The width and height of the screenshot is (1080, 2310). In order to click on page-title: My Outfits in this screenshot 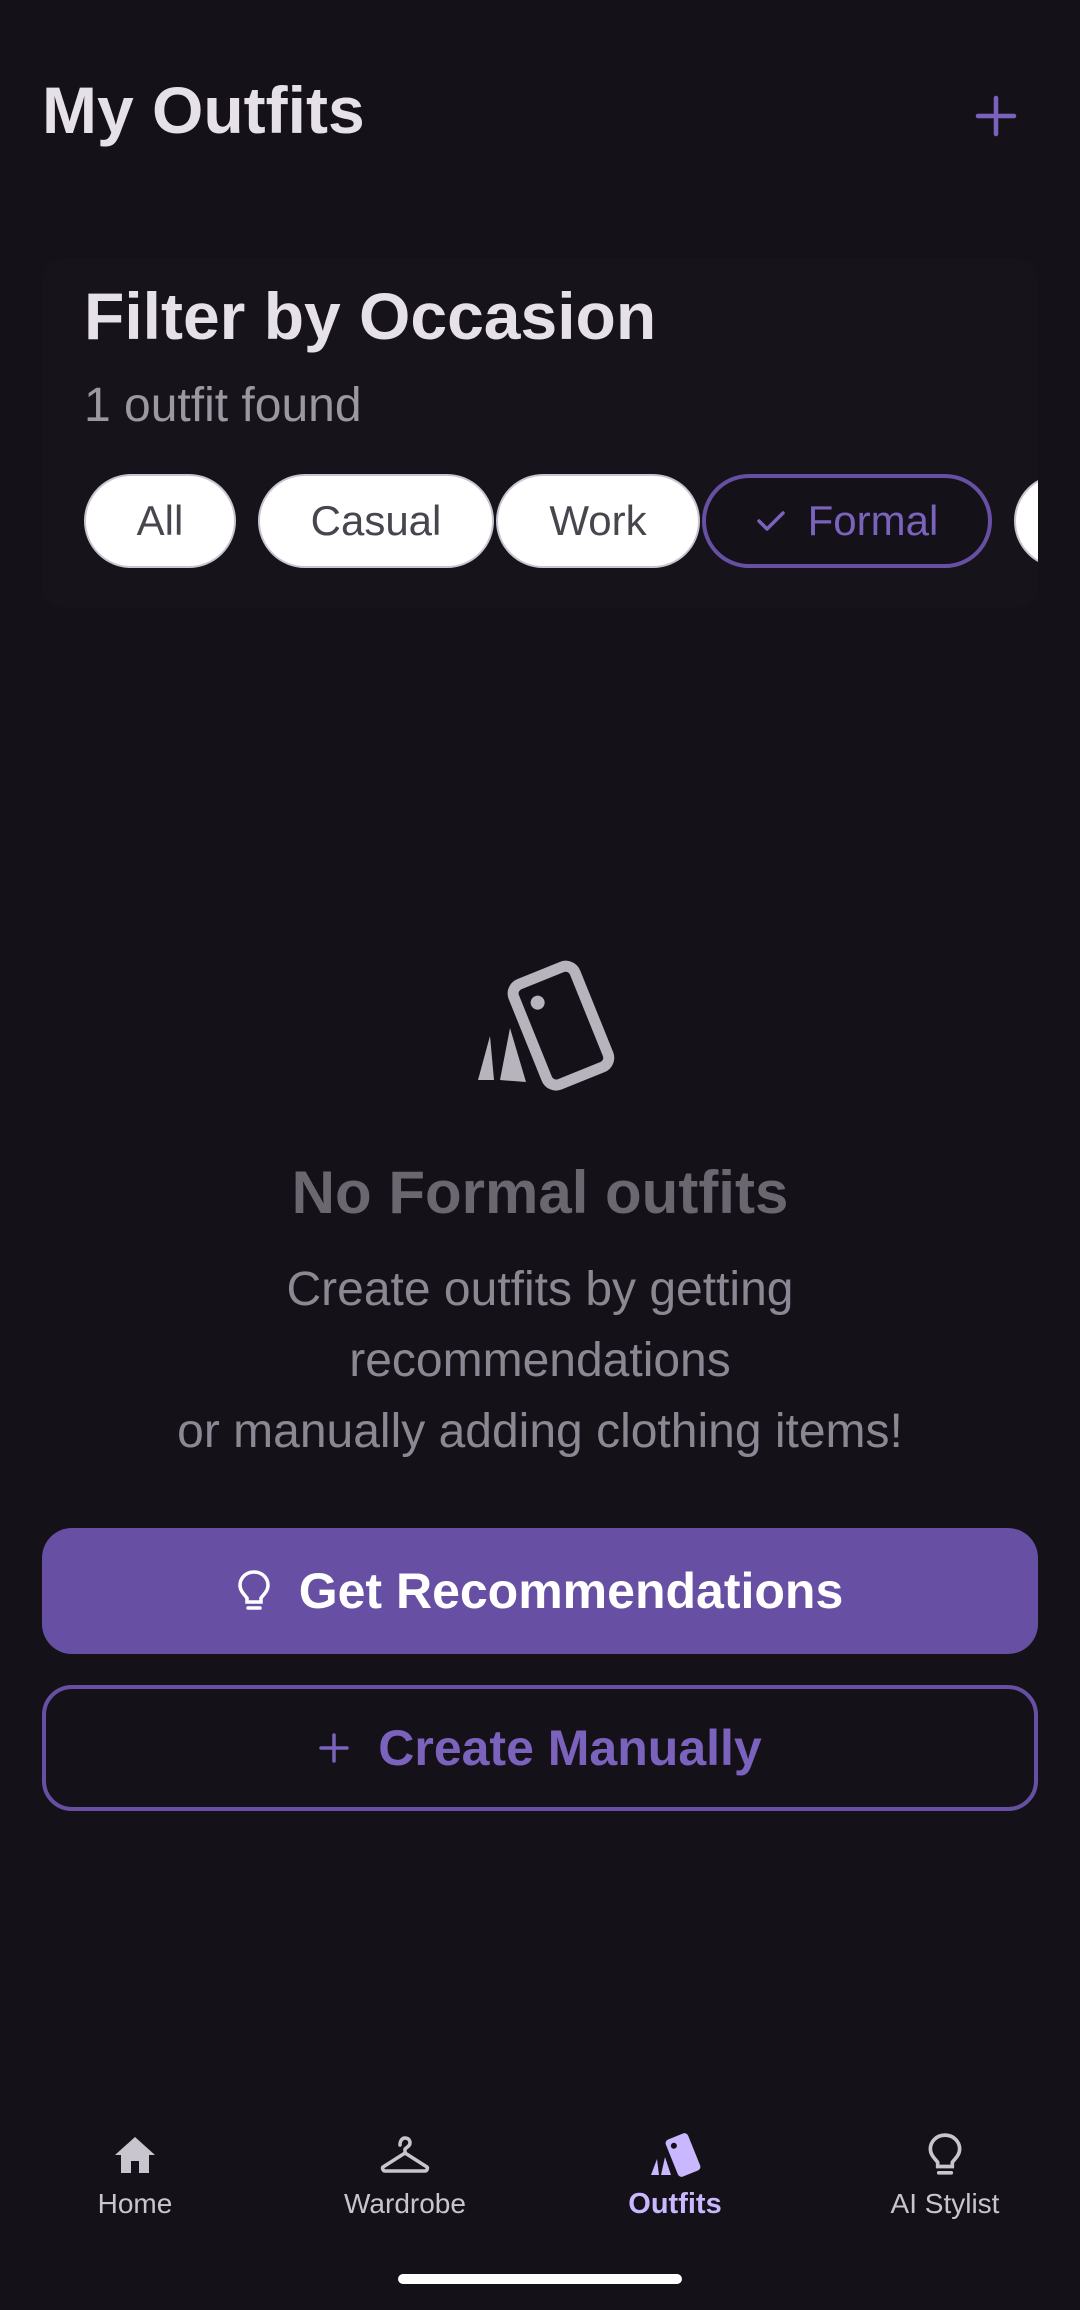, I will do `click(203, 110)`.